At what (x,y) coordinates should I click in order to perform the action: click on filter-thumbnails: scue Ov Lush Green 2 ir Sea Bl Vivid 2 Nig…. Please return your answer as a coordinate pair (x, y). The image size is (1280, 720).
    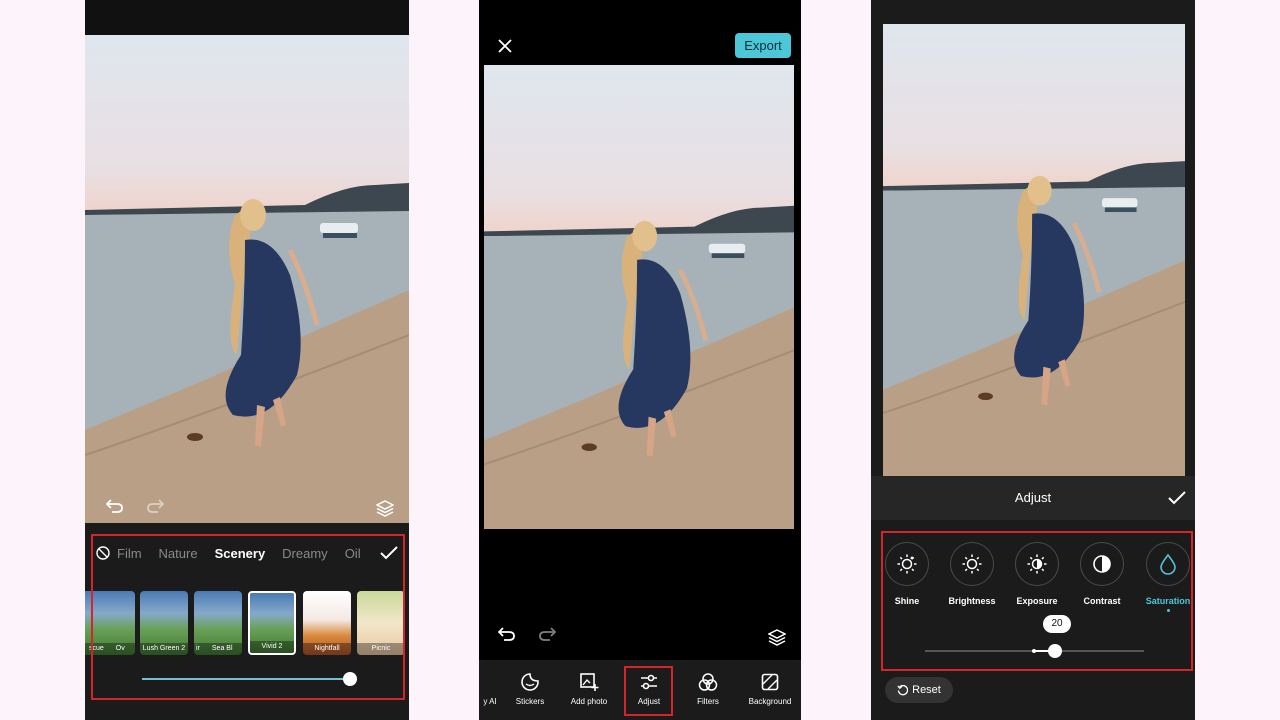
    Looking at the image, I should click on (247, 623).